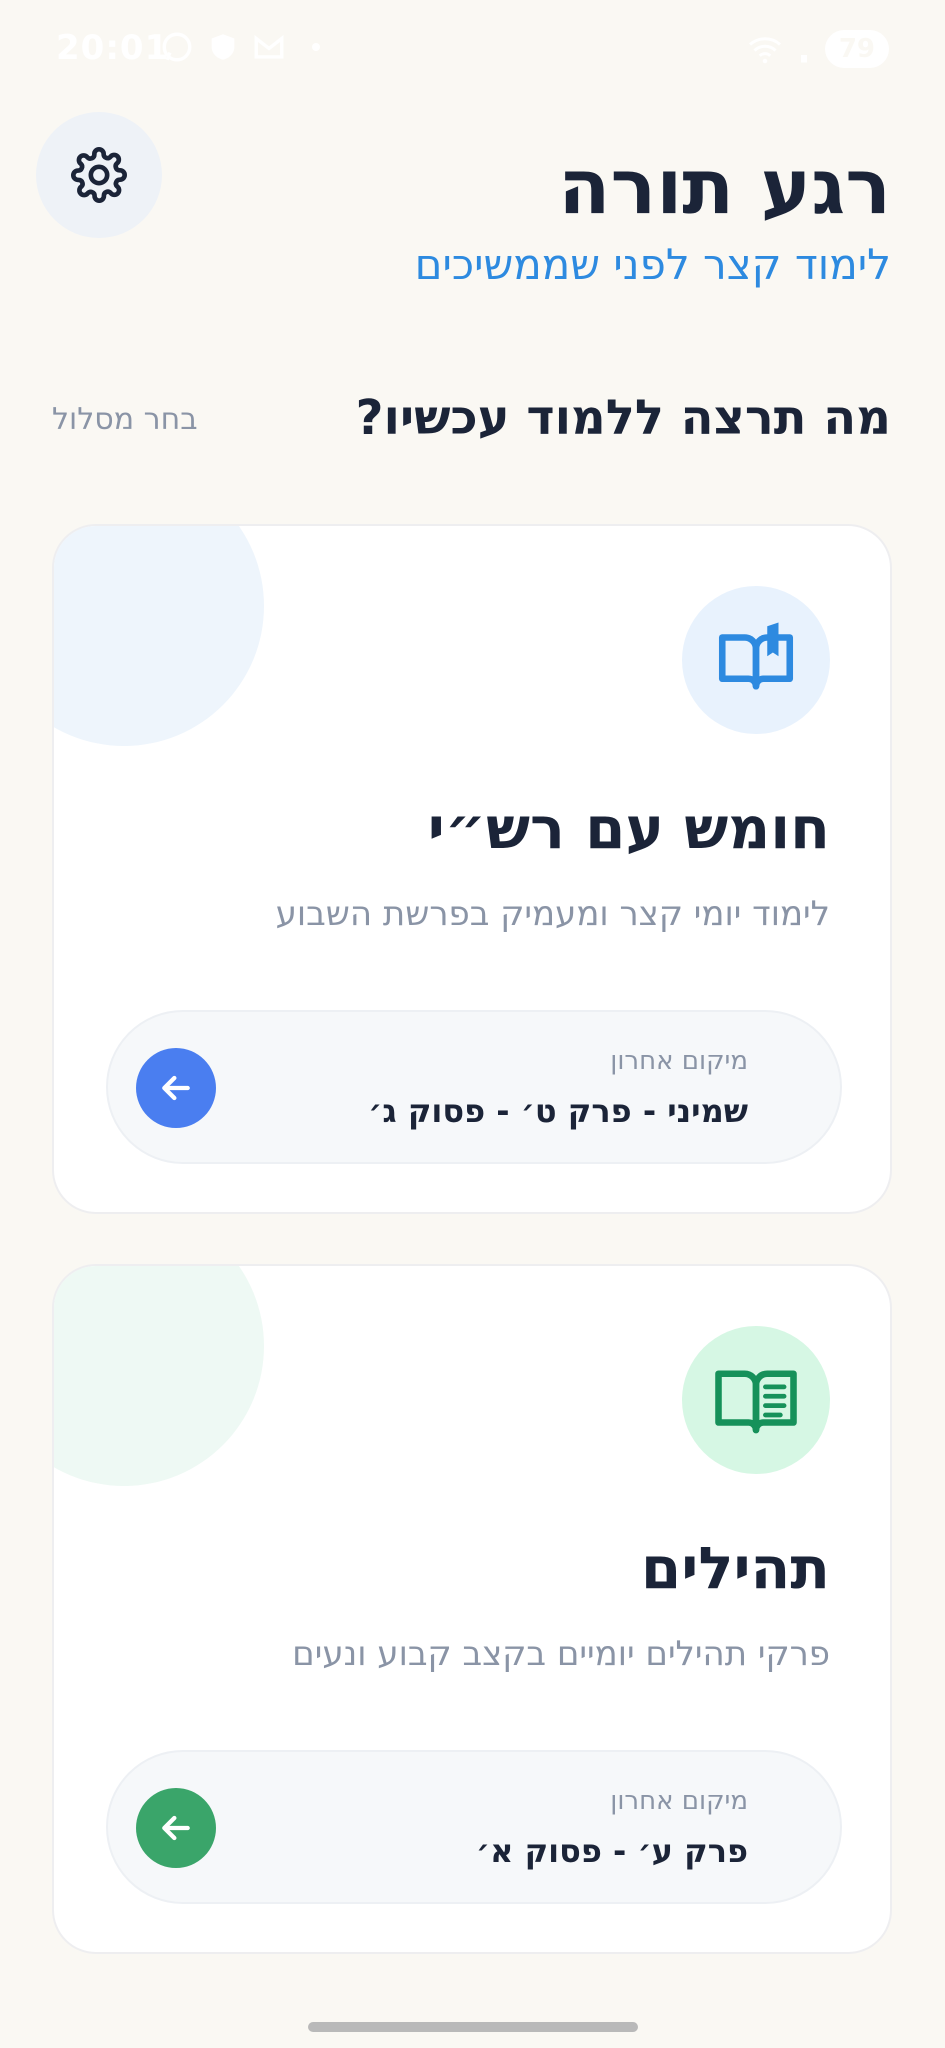 The height and width of the screenshot is (2048, 945). Describe the element at coordinates (561, 1654) in the screenshot. I see `card-description: פרקי תהילים יומיים בקצב קבוע ונעים` at that location.